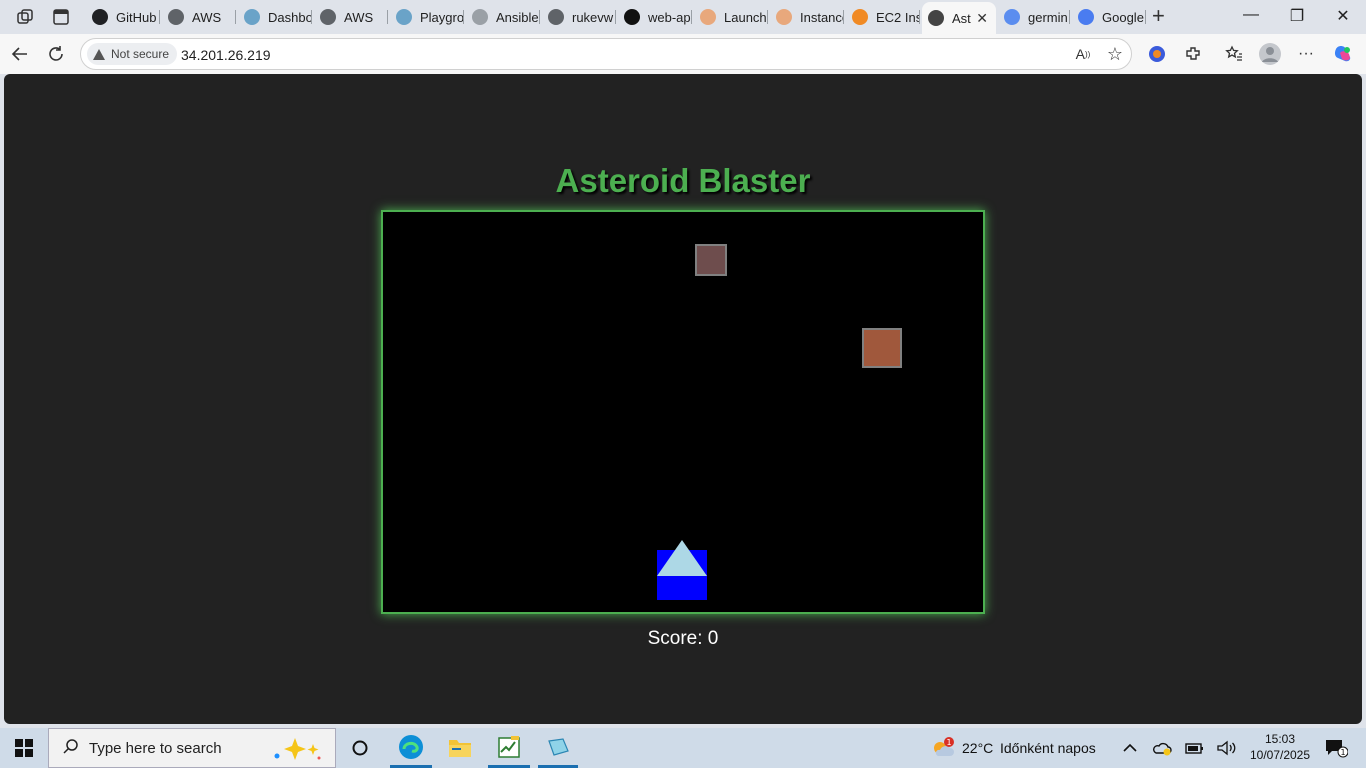  Describe the element at coordinates (359, 17) in the screenshot. I see `tab-label: AWS` at that location.